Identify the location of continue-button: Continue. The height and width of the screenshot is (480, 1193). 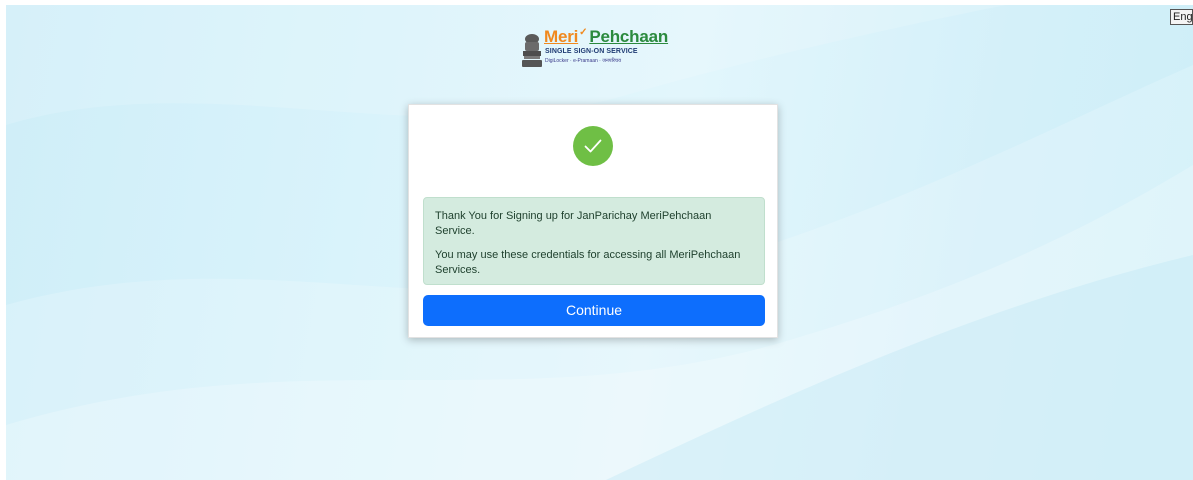
(594, 310).